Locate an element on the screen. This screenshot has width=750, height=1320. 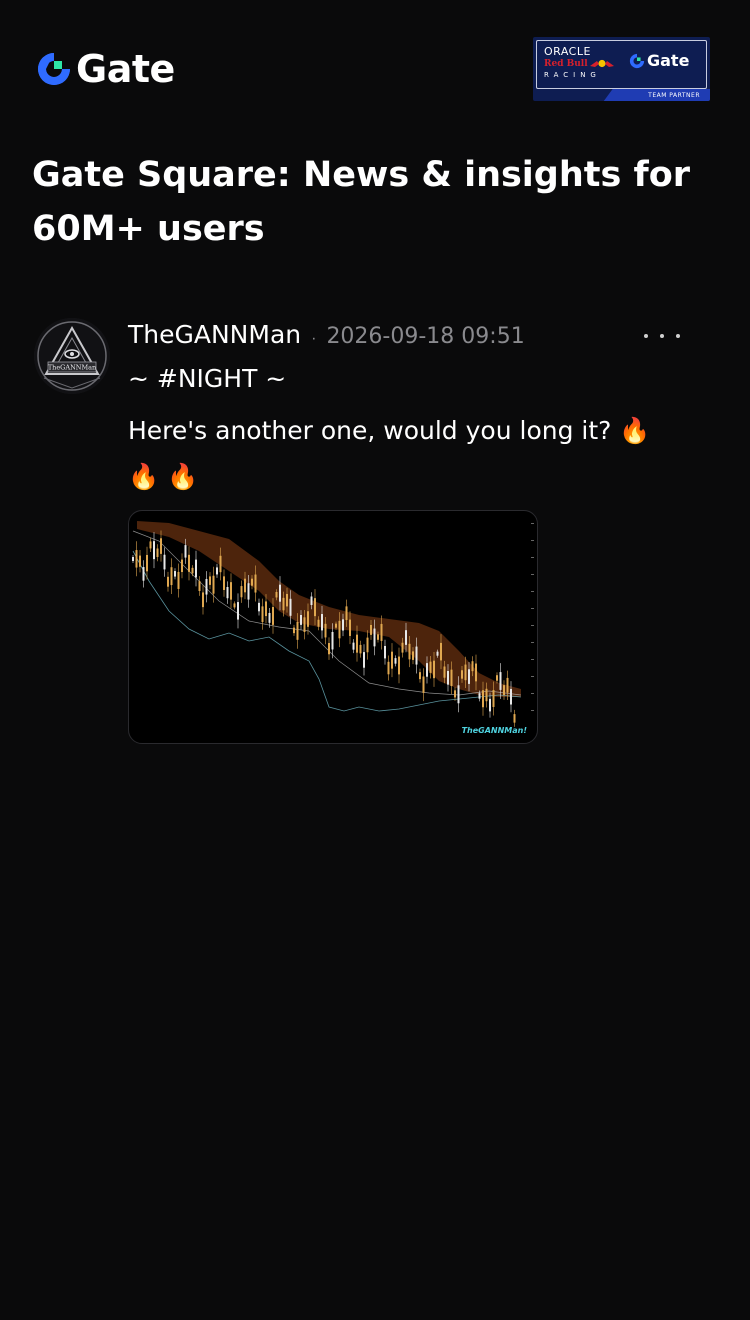
team-partner-badge: ORACLE Red Bull RACING Gate TEAM PARTNER is located at coordinates (621, 69).